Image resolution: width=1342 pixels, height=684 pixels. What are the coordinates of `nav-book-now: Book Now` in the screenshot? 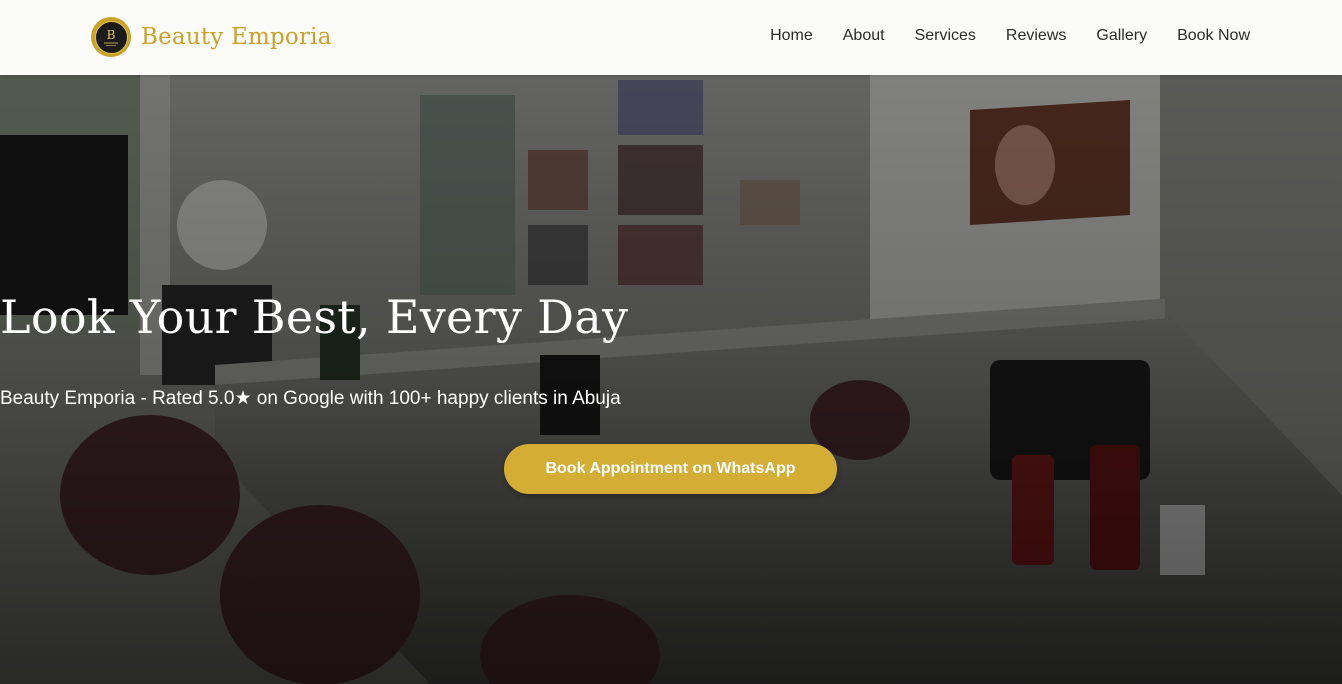 It's located at (1213, 36).